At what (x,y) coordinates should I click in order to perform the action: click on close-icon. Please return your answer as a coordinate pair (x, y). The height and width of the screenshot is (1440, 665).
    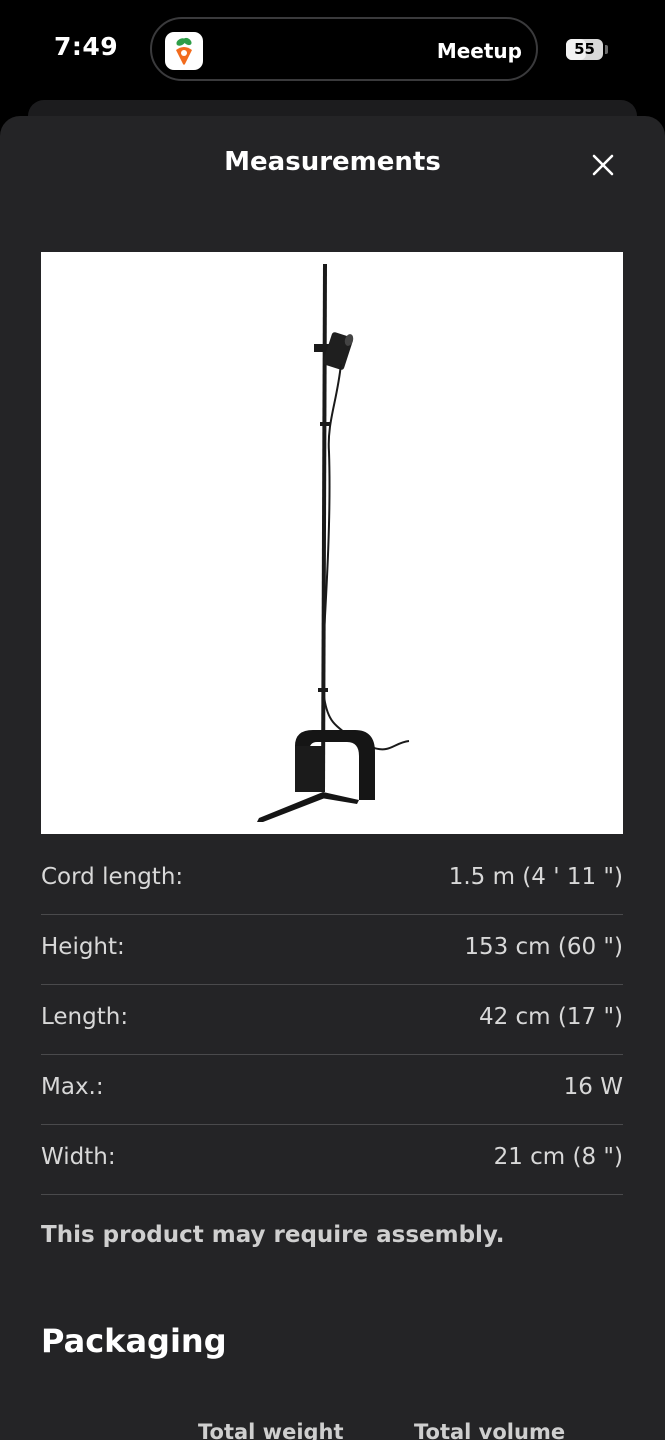
    Looking at the image, I should click on (603, 165).